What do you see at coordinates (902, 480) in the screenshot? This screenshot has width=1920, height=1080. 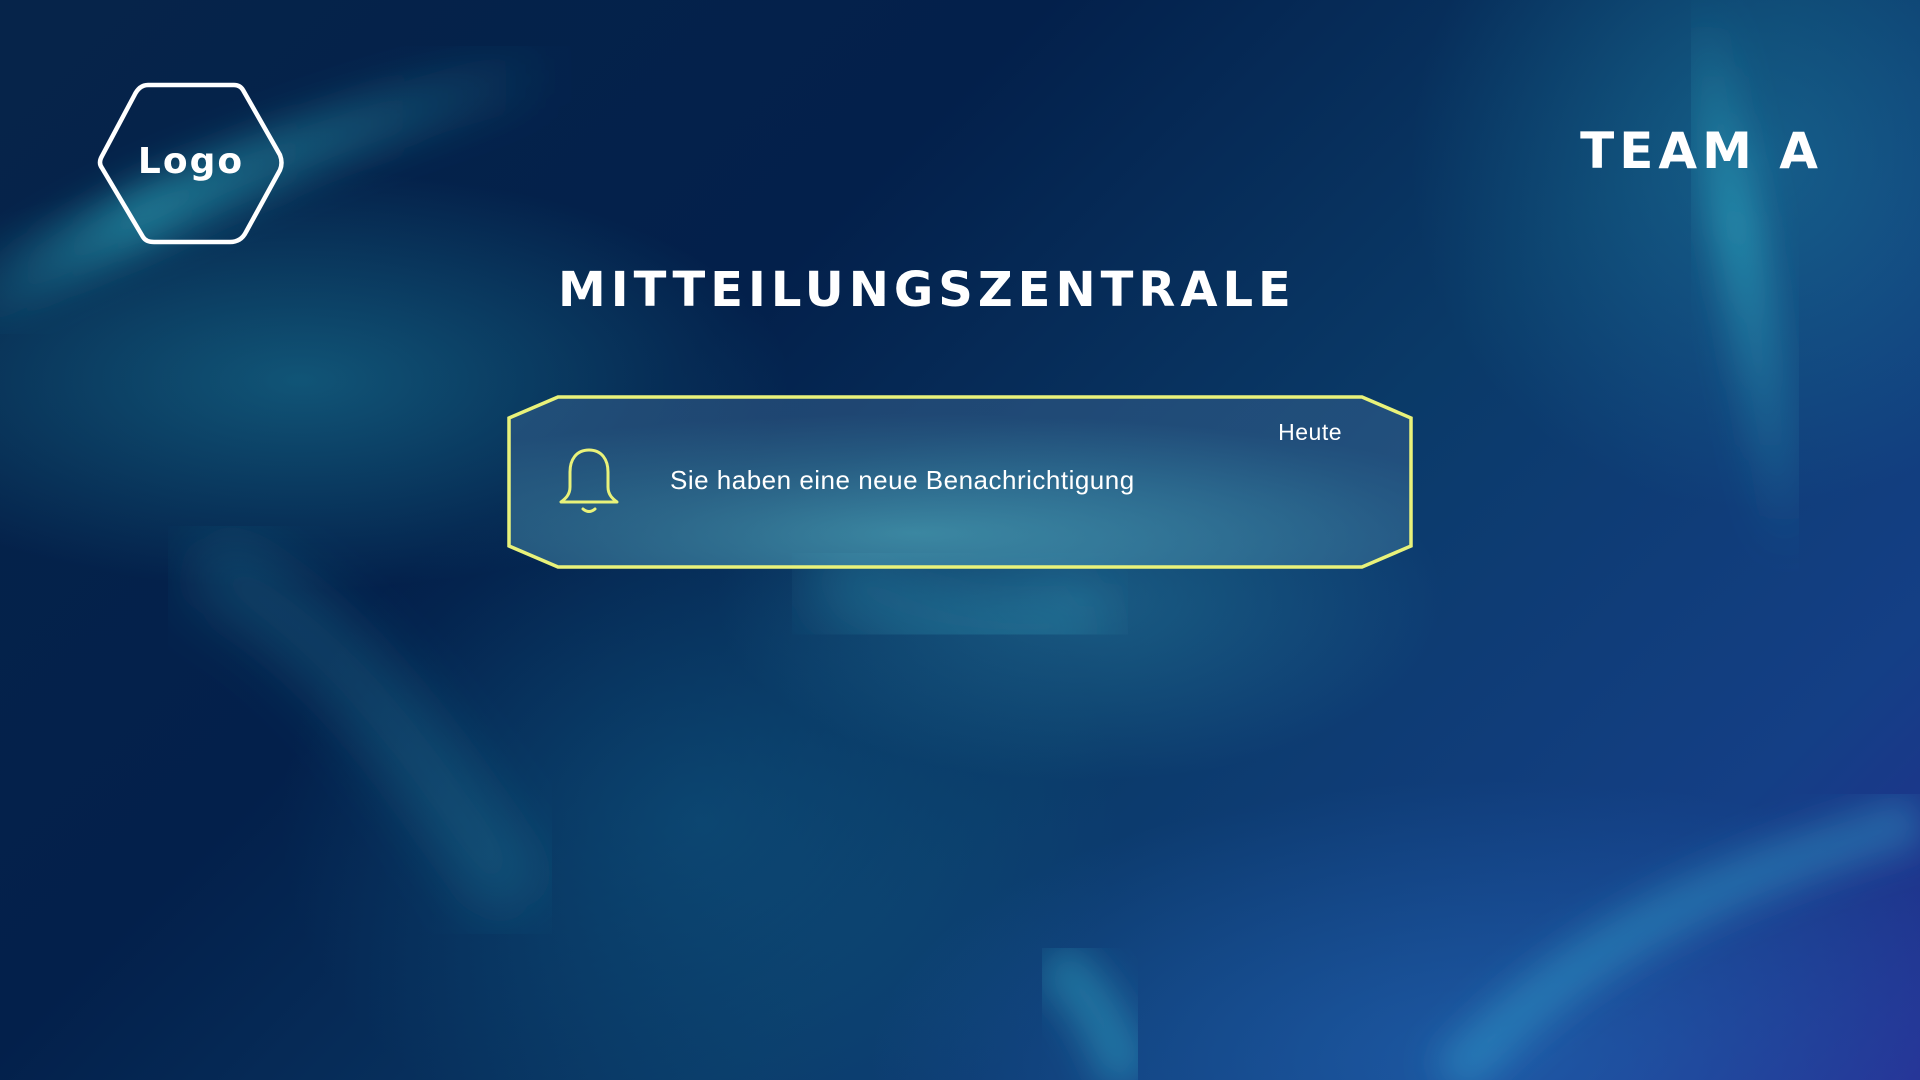 I see `notification-message: Sie haben eine neue Benachrichtigung` at bounding box center [902, 480].